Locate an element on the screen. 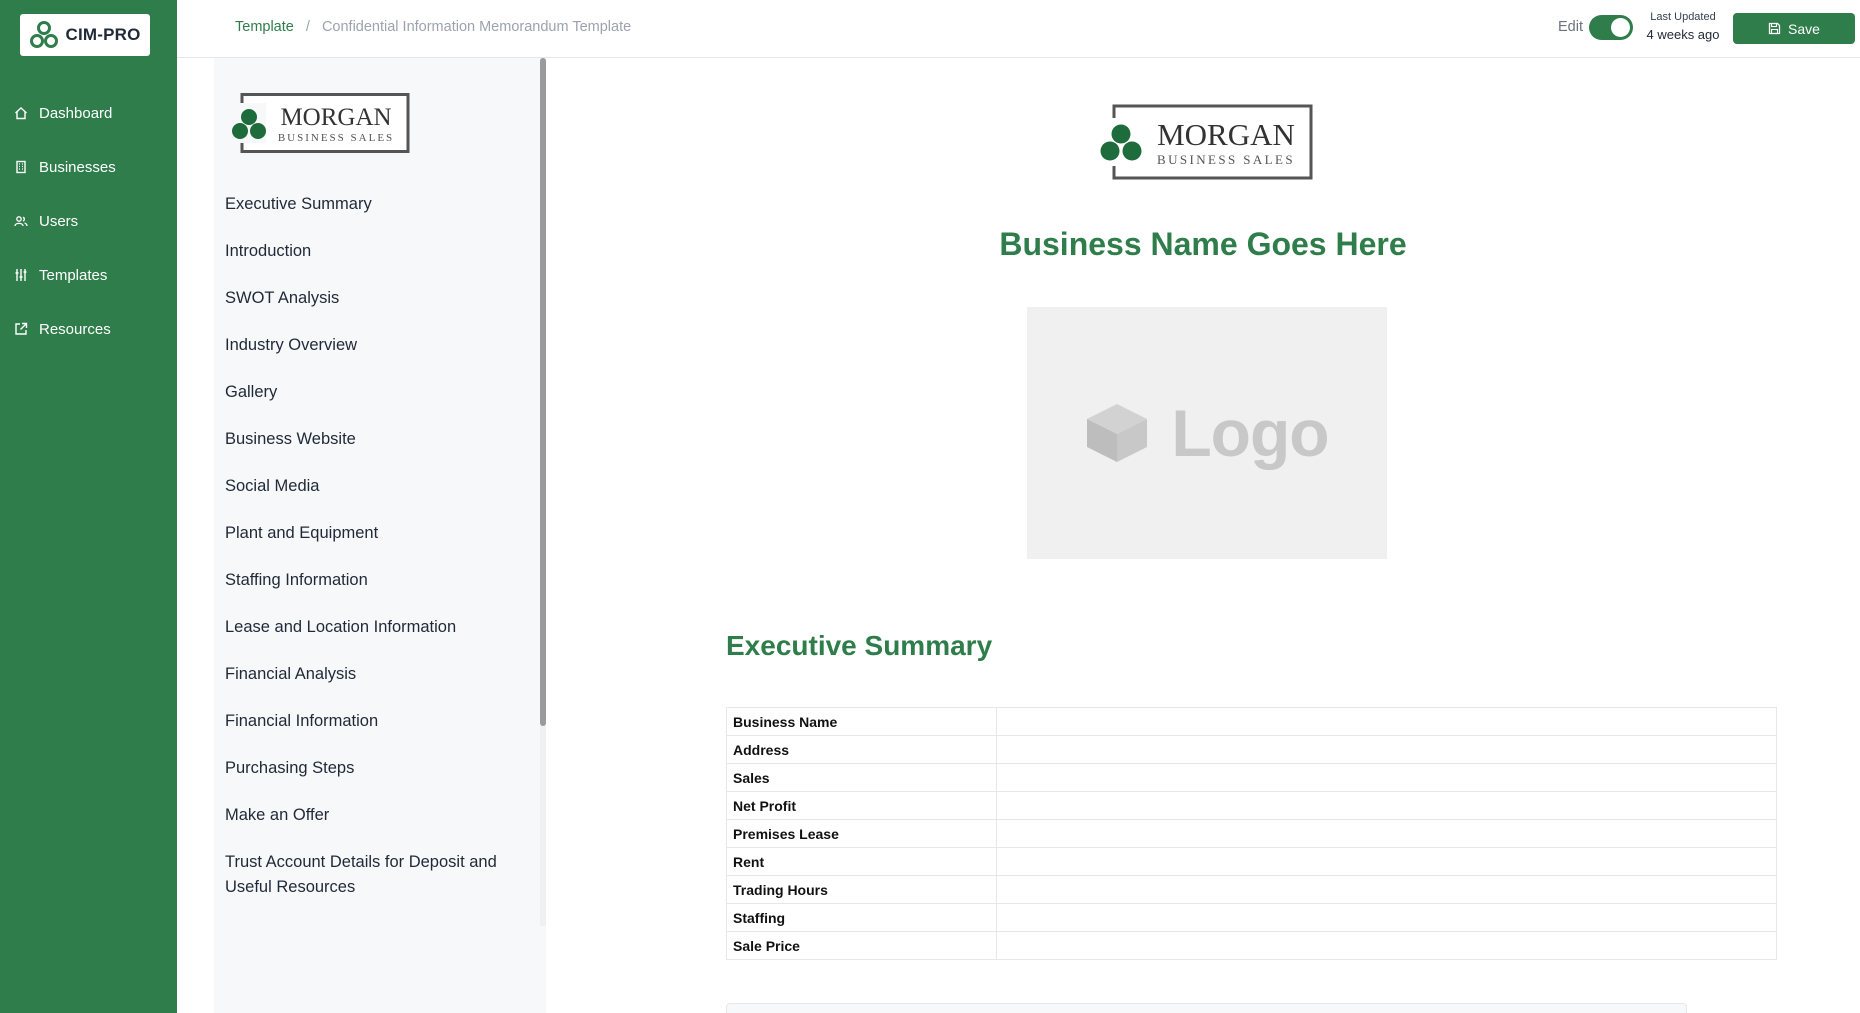 Image resolution: width=1860 pixels, height=1013 pixels. breadcrumb-template-link: Template is located at coordinates (264, 27).